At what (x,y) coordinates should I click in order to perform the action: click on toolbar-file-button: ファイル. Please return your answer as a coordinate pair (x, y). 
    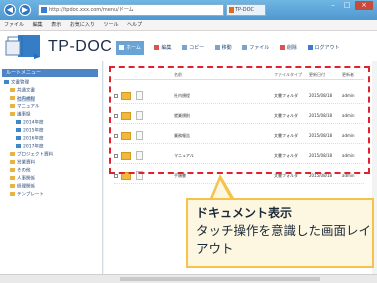
    Looking at the image, I should click on (255, 48).